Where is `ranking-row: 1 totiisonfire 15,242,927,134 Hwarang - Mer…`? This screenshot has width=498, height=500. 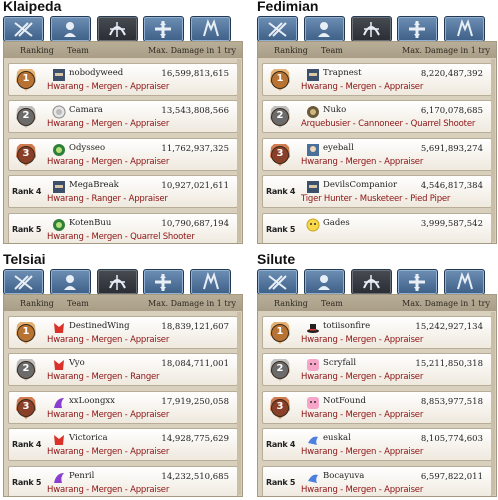
ranking-row: 1 totiisonfire 15,242,927,134 Hwarang - Mer… is located at coordinates (377, 332).